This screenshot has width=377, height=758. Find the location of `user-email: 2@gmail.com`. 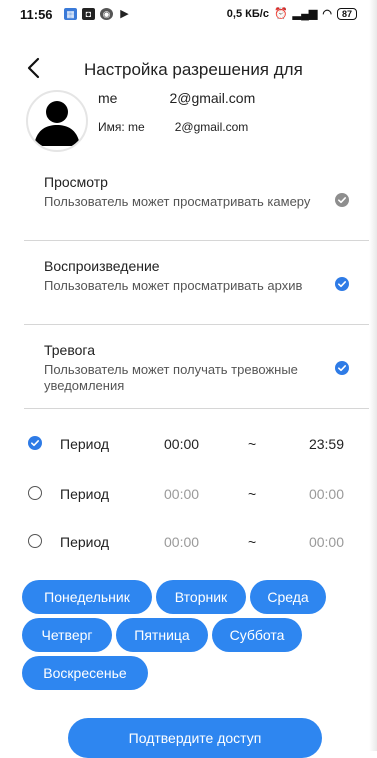

user-email: 2@gmail.com is located at coordinates (212, 98).